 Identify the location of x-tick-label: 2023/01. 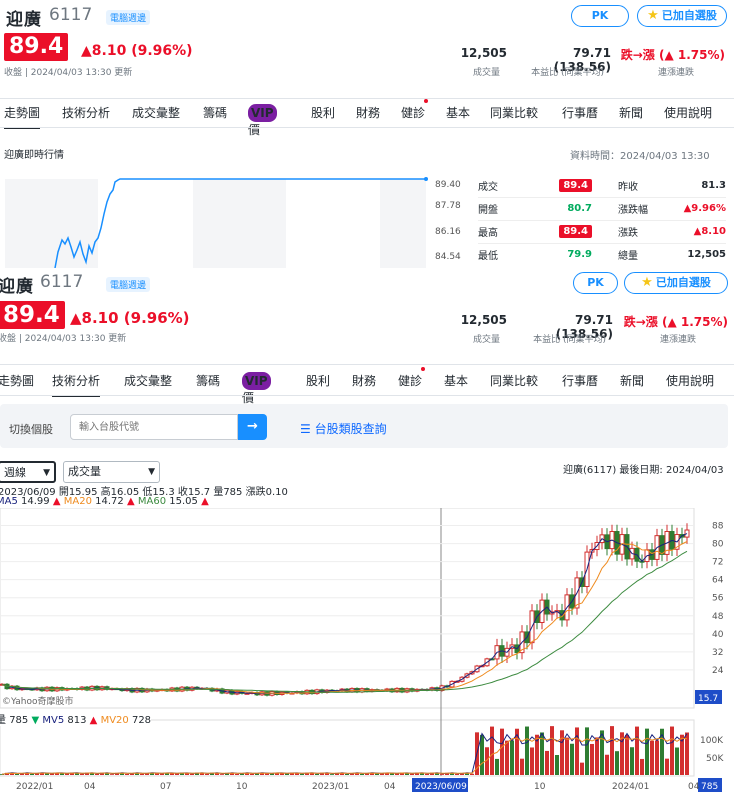
(330, 787).